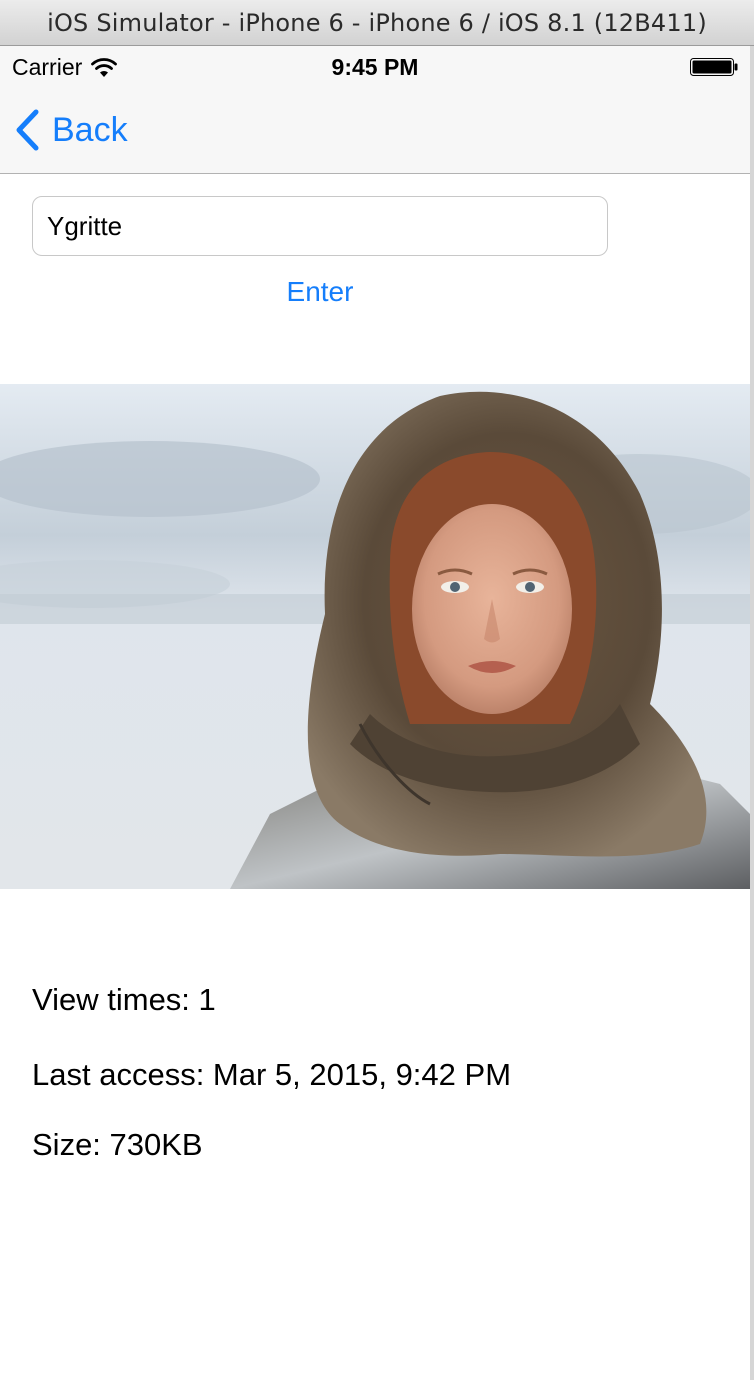  I want to click on battery-icon, so click(714, 67).